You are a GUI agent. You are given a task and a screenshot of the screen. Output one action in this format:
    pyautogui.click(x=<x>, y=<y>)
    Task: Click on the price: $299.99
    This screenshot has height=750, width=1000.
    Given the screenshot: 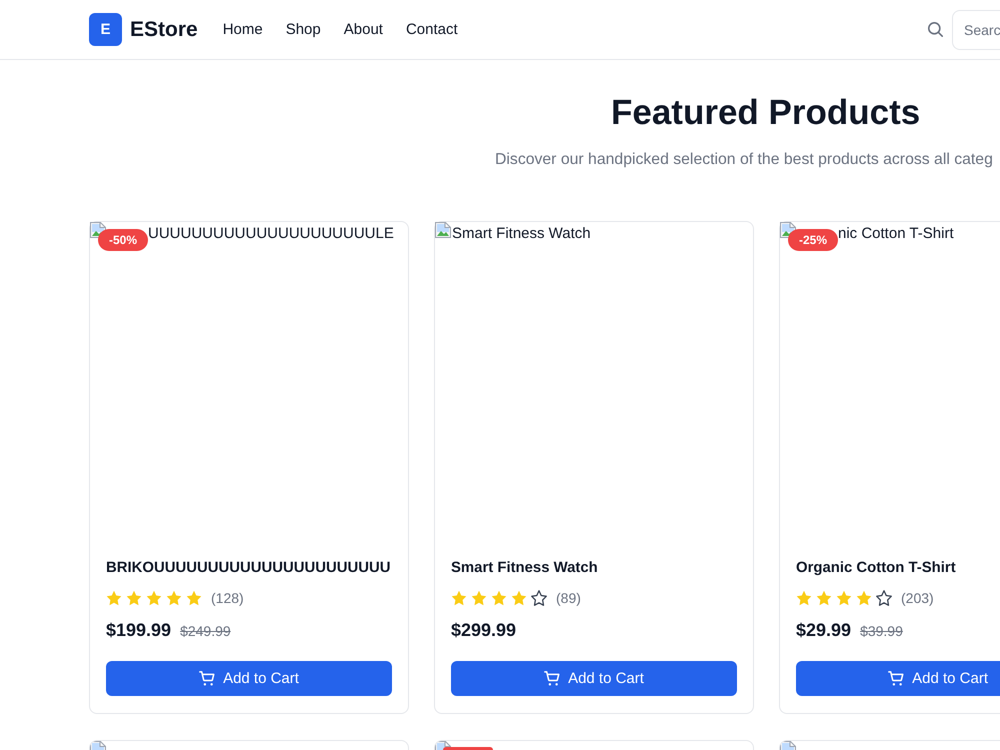 What is the action you would take?
    pyautogui.click(x=483, y=630)
    